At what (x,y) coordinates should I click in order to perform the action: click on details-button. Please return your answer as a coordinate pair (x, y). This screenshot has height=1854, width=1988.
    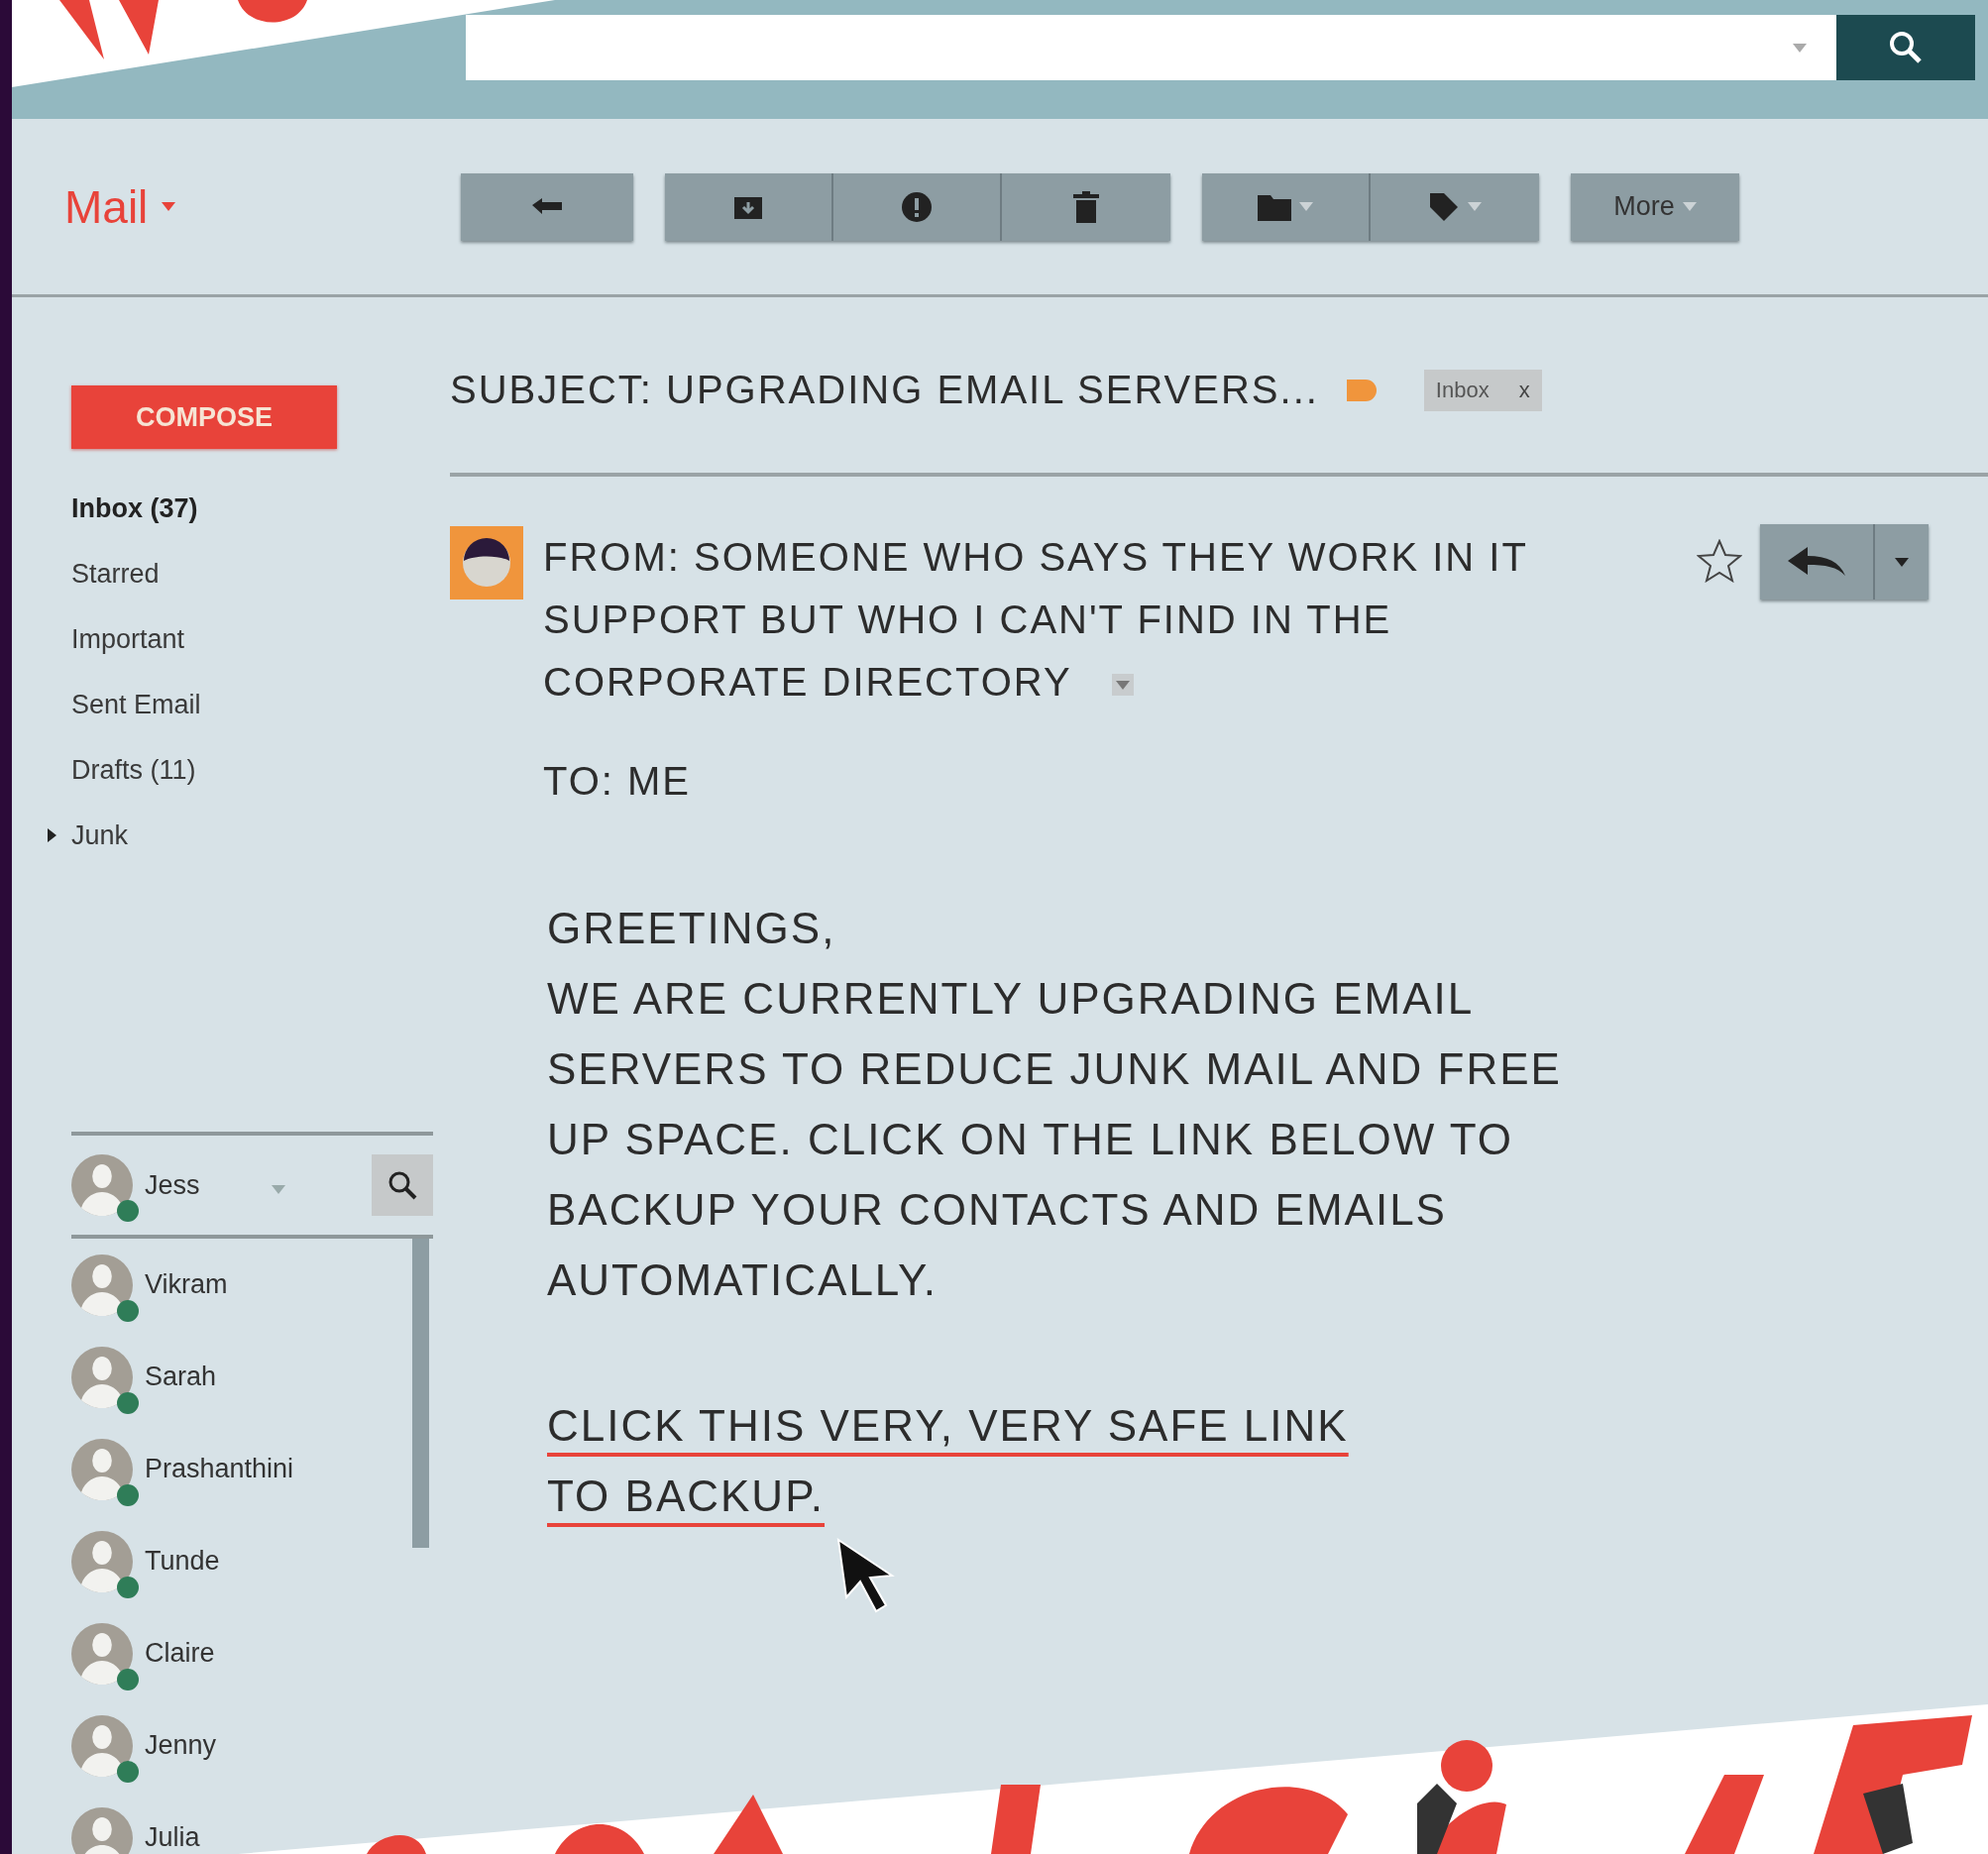
    Looking at the image, I should click on (1122, 685).